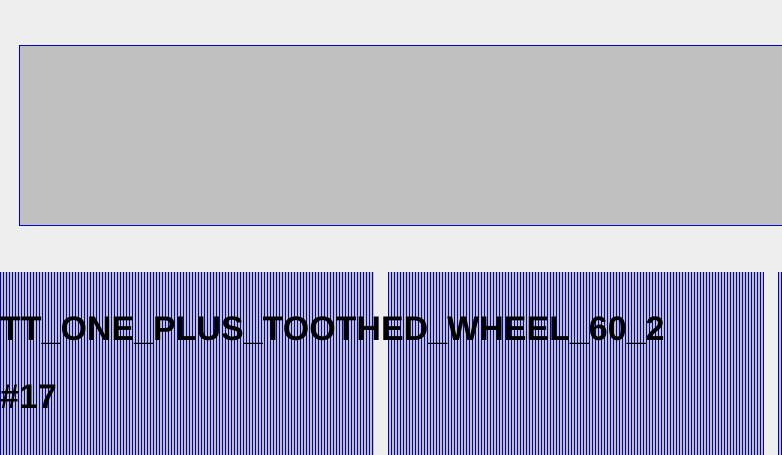 The width and height of the screenshot is (782, 455). What do you see at coordinates (780, 363) in the screenshot?
I see `striped-tile-right-edge` at bounding box center [780, 363].